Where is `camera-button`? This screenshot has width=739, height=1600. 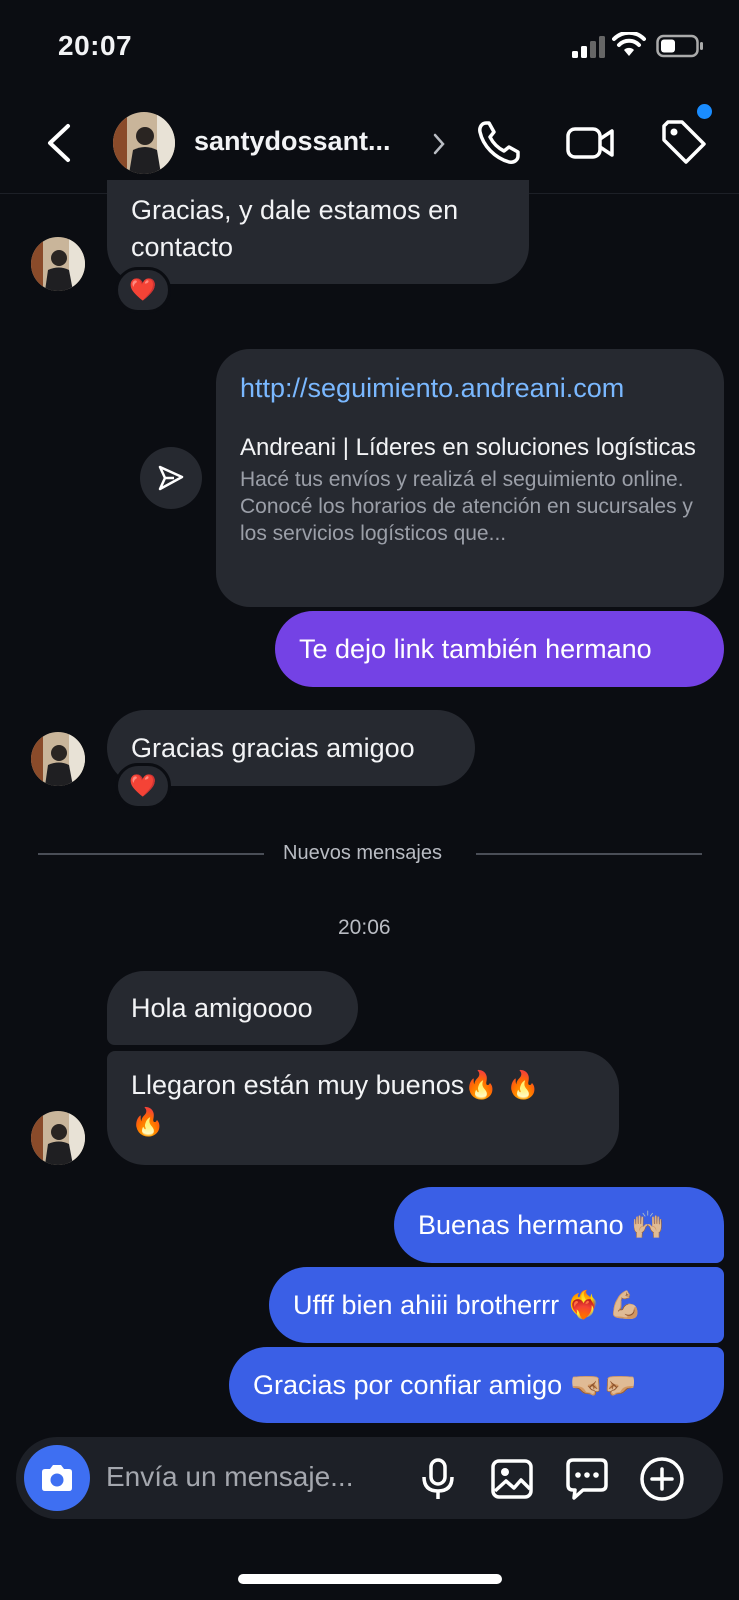 camera-button is located at coordinates (57, 1478).